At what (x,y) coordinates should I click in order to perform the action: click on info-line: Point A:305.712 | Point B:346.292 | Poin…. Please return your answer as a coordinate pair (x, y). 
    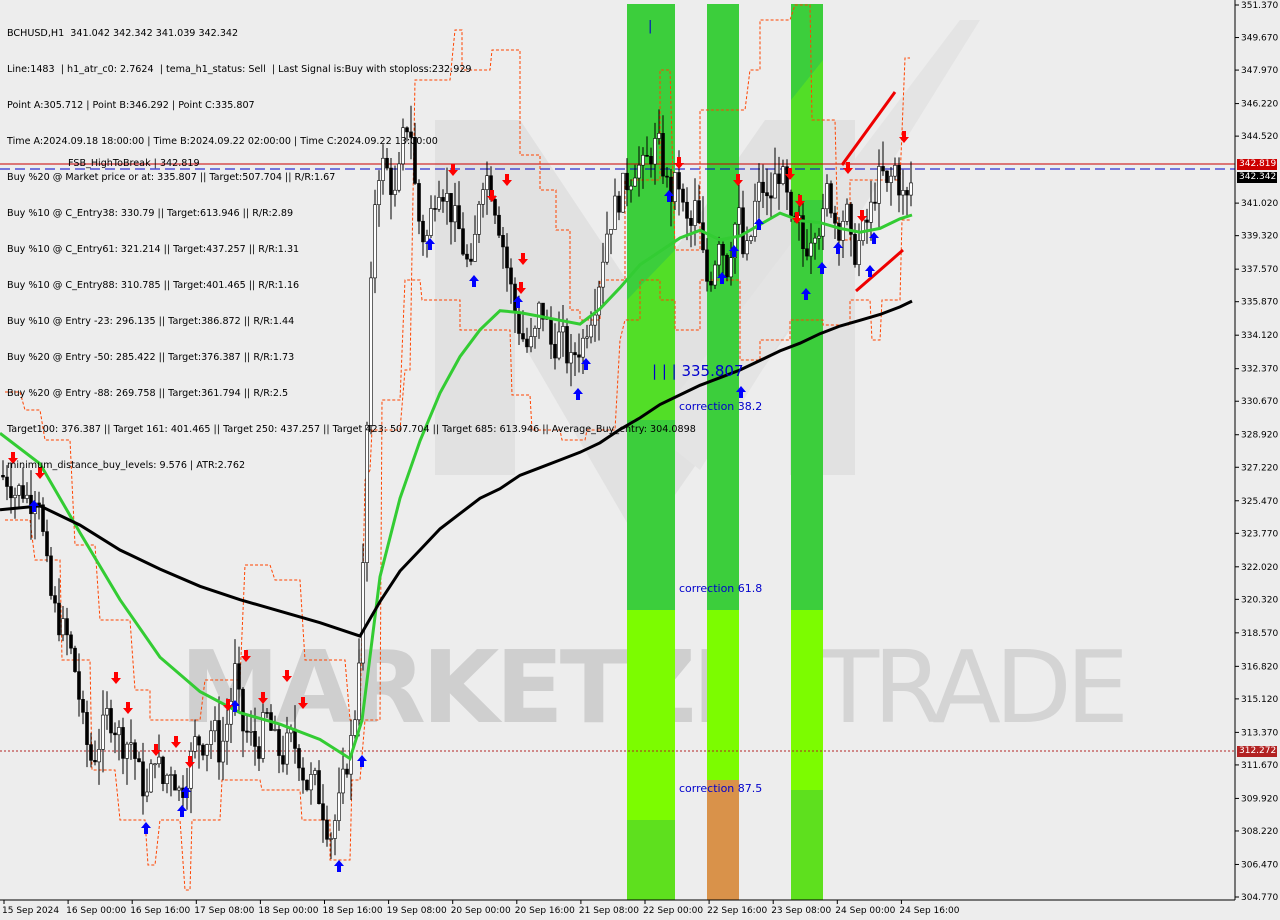
    Looking at the image, I should click on (131, 105).